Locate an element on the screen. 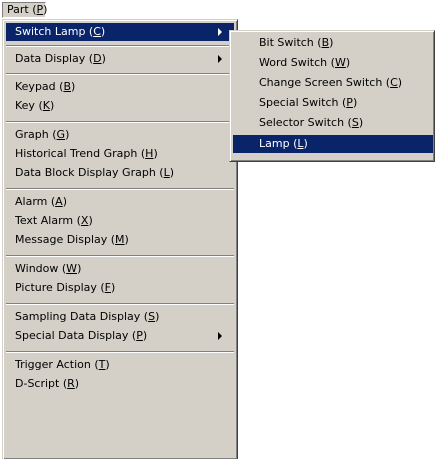 This screenshot has width=437, height=459. menu-item-label: Message Display (M) is located at coordinates (72, 239).